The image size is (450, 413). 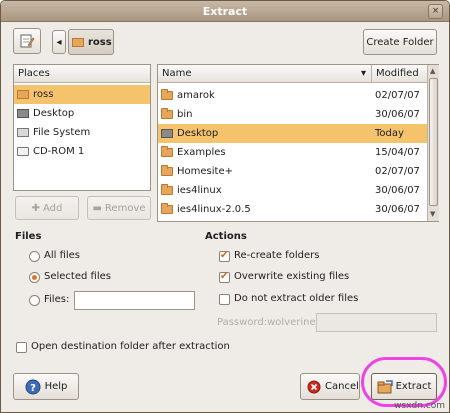 I want to click on remove-place-button: ▬ Remove, so click(x=119, y=208).